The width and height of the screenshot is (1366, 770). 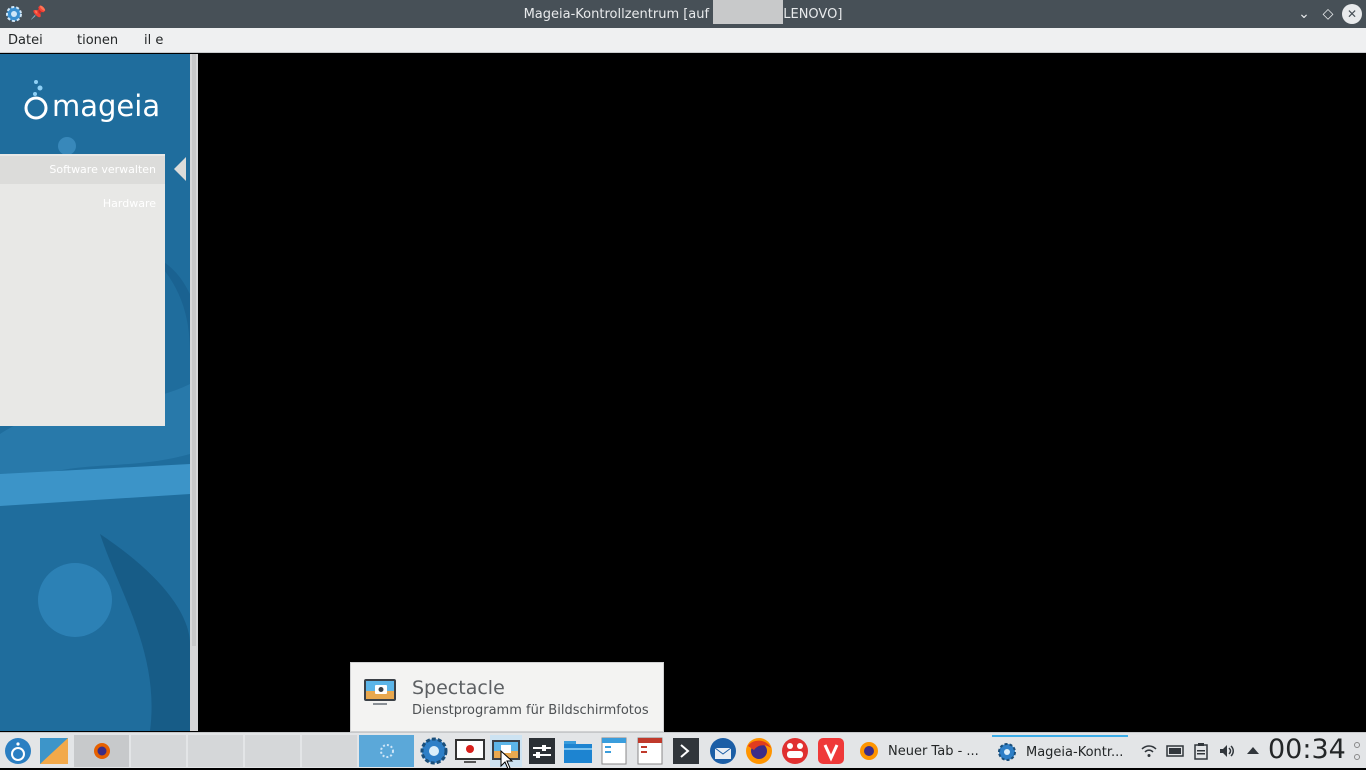 What do you see at coordinates (434, 751) in the screenshot?
I see `mageia-control-center-launcher-icon` at bounding box center [434, 751].